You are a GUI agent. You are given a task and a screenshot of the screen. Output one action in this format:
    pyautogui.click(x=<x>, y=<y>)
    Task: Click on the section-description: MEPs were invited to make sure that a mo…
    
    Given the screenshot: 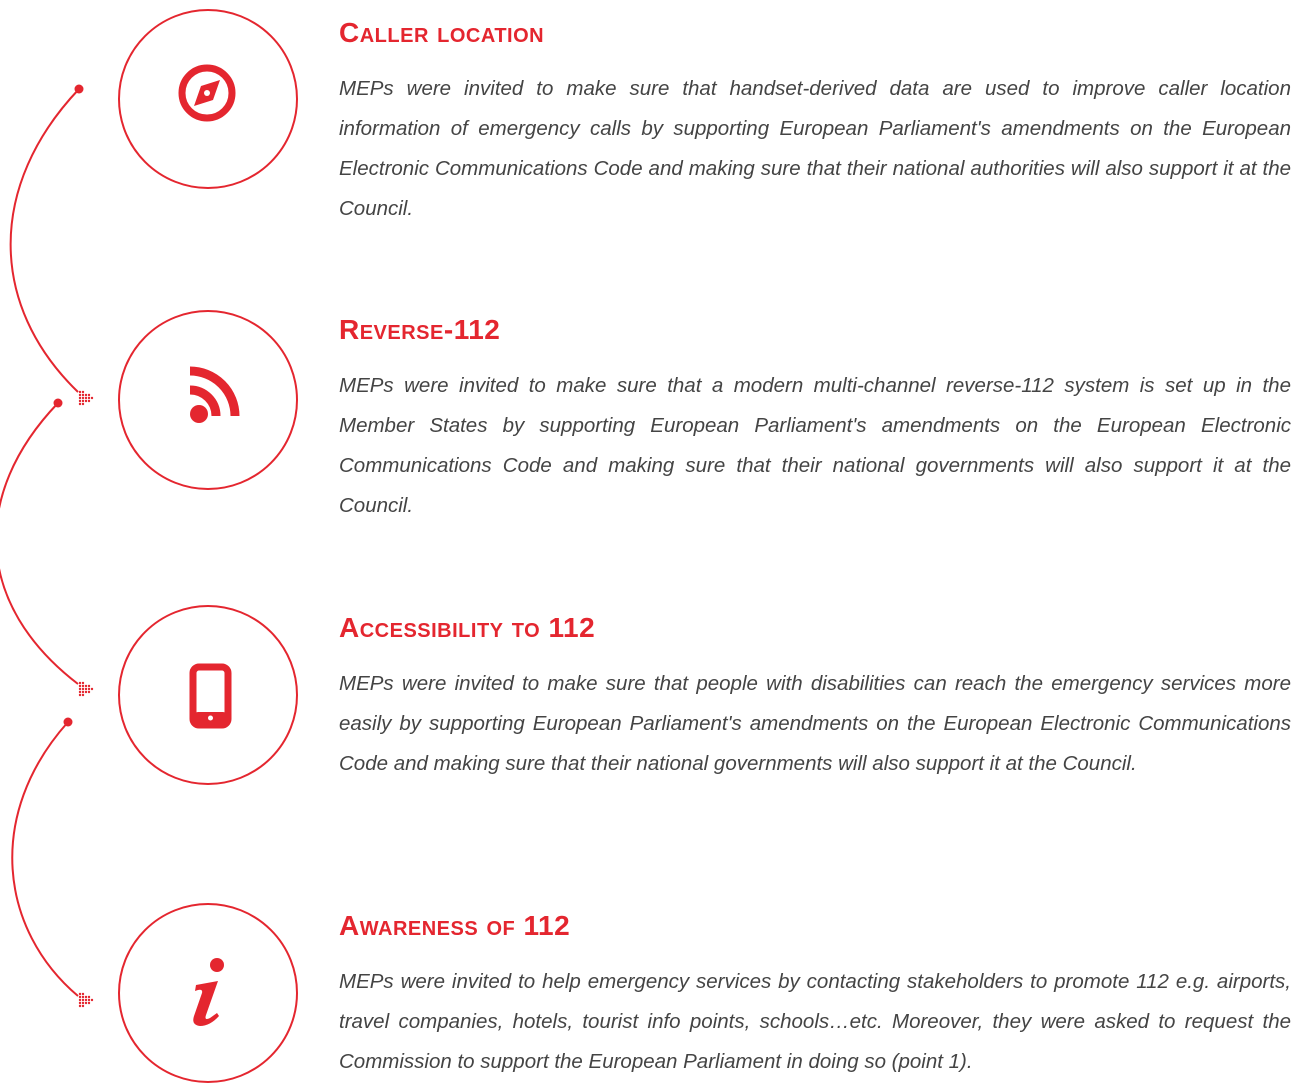 What is the action you would take?
    pyautogui.click(x=815, y=445)
    